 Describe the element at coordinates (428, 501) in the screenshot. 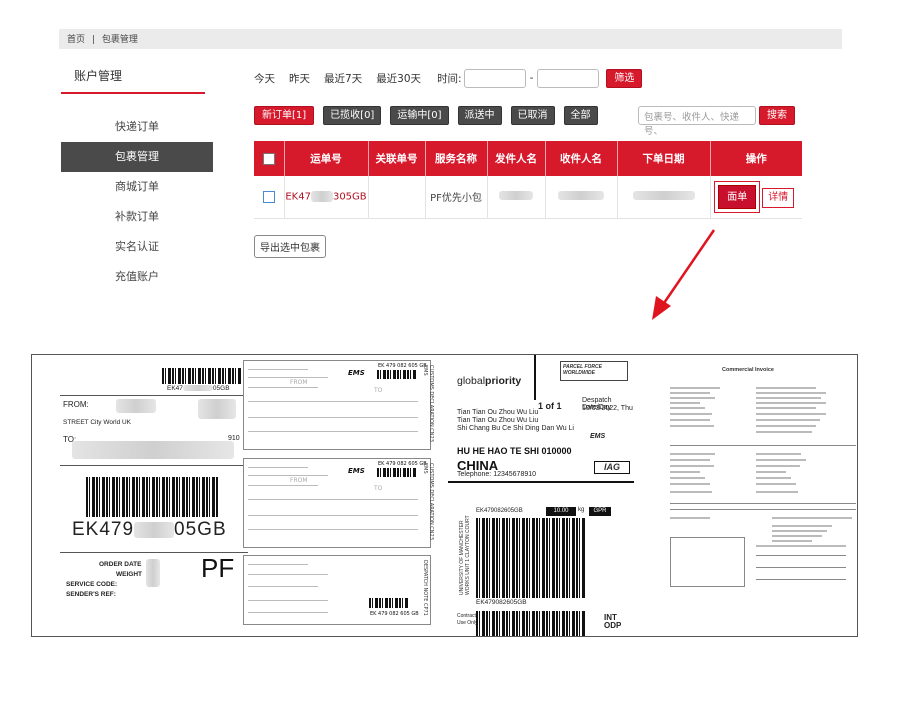

I see `form2-side: CUSTOMS DECLARATION CN23 EMS` at that location.